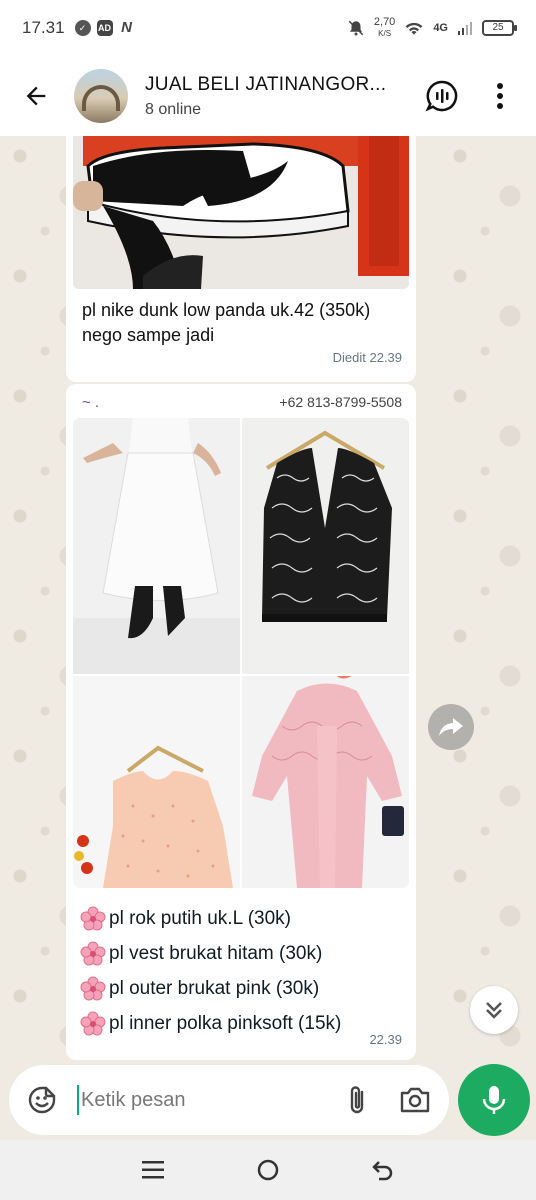 The width and height of the screenshot is (536, 1200). What do you see at coordinates (225, 1023) in the screenshot?
I see `list-item-text: pl inner polka pinksoft (15k)` at bounding box center [225, 1023].